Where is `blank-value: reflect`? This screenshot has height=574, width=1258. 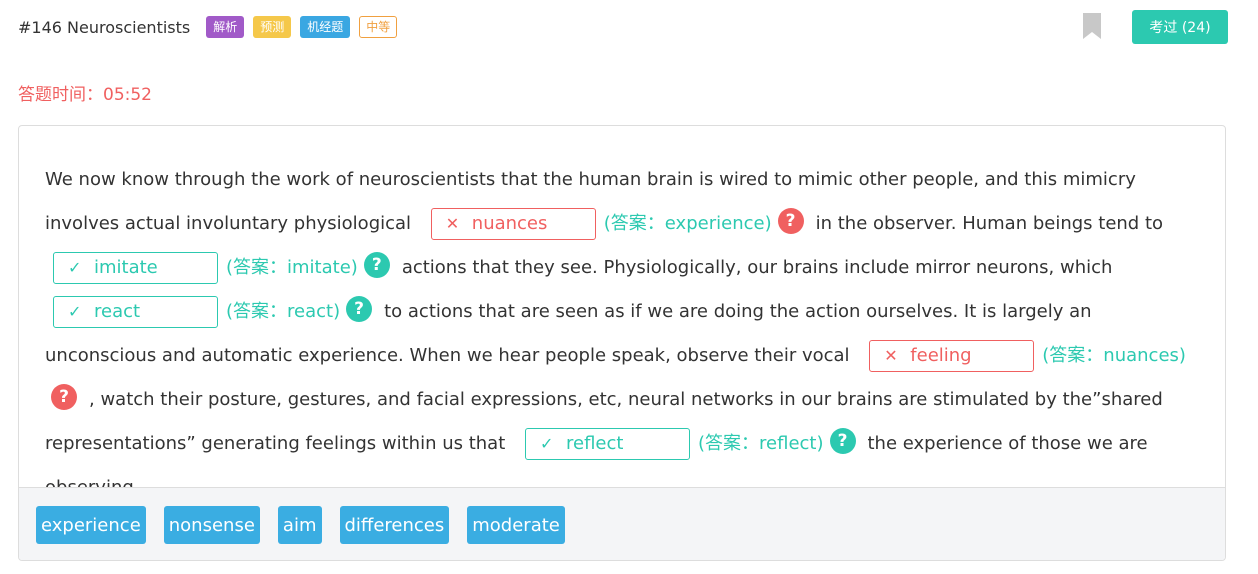 blank-value: reflect is located at coordinates (595, 443).